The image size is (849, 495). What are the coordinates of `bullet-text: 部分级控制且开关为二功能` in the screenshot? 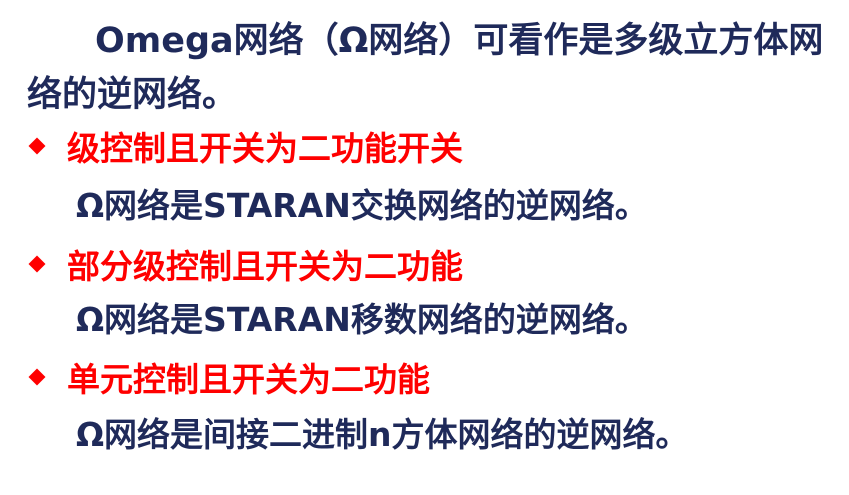 It's located at (265, 266).